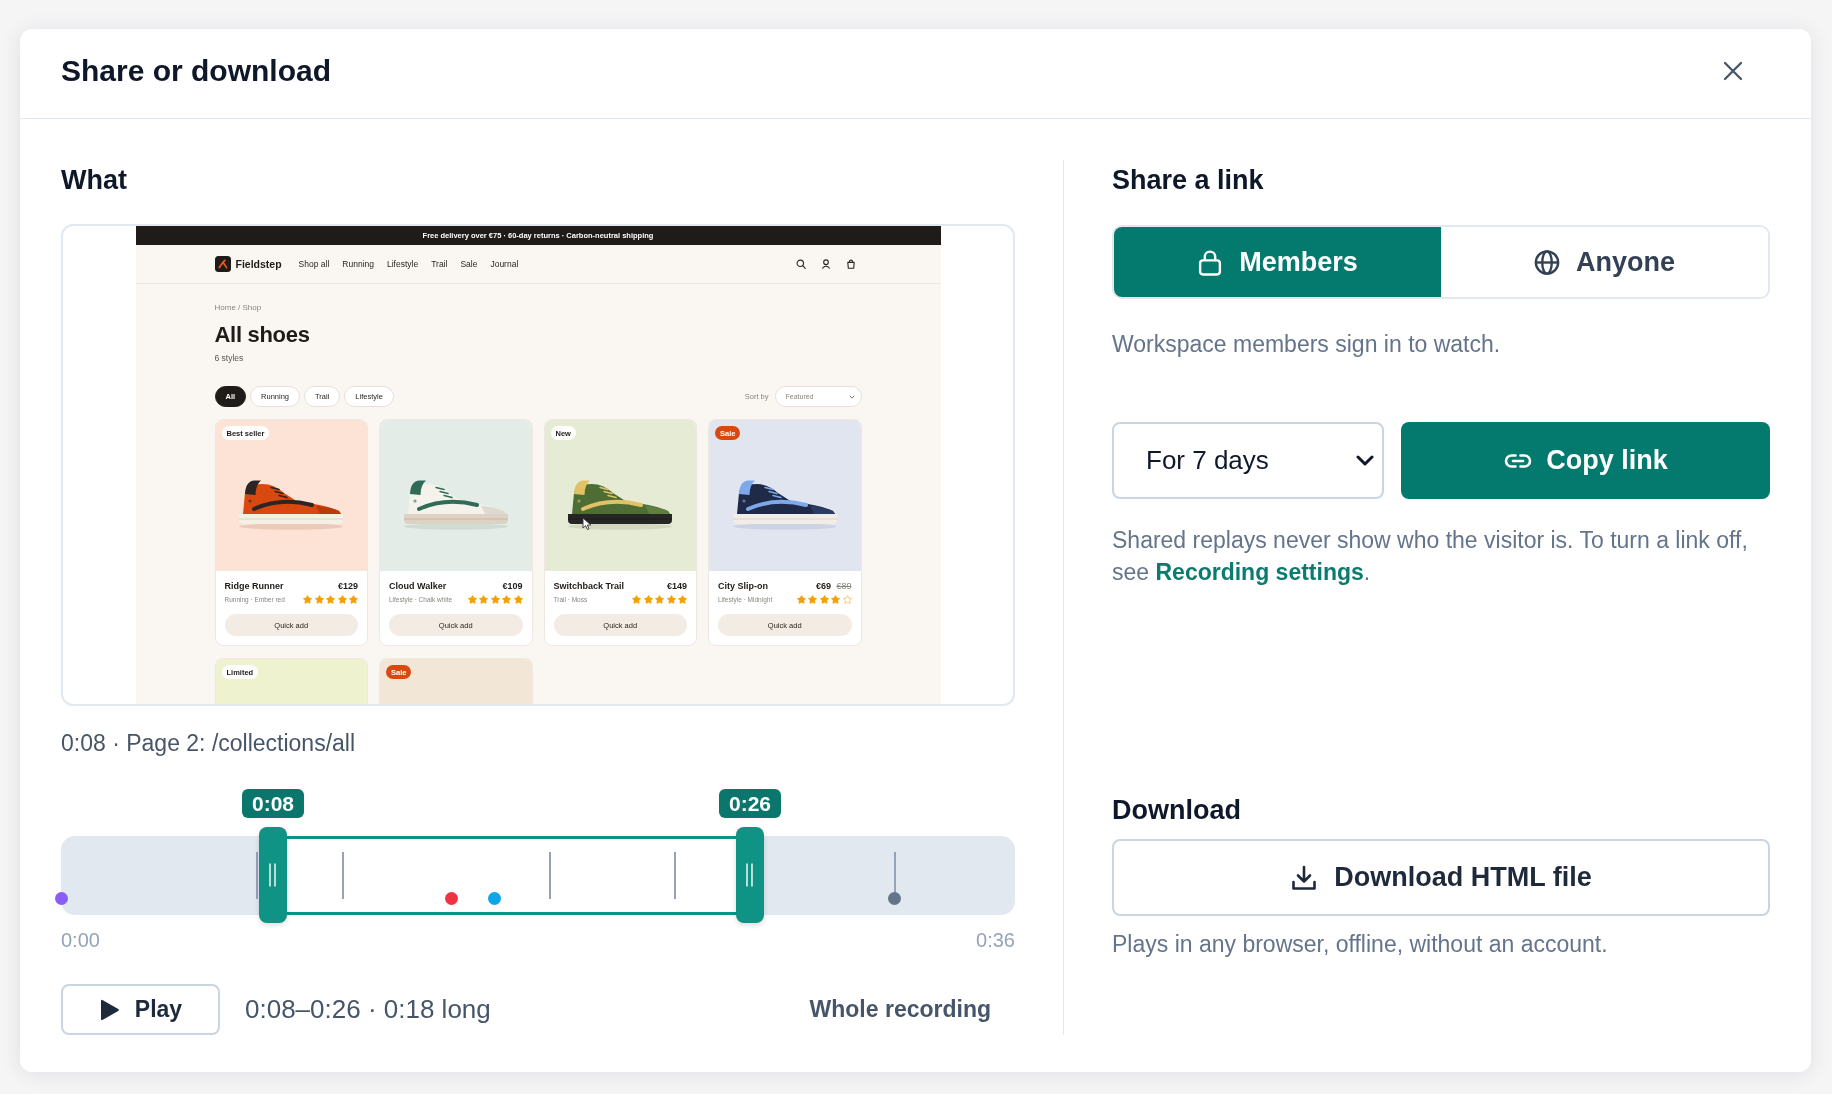  What do you see at coordinates (229, 358) in the screenshot?
I see `style-count: 6 styles` at bounding box center [229, 358].